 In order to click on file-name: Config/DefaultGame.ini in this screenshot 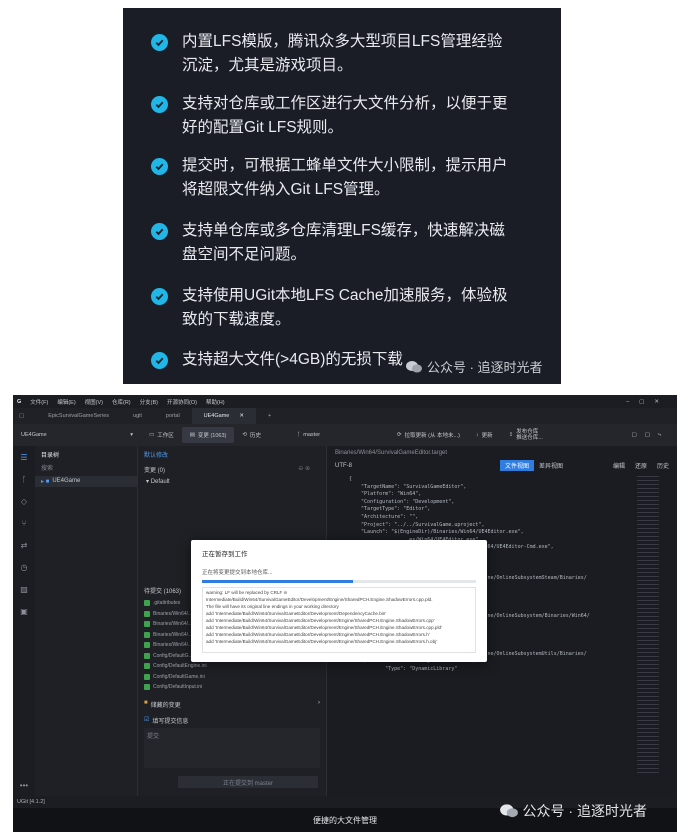, I will do `click(179, 676)`.